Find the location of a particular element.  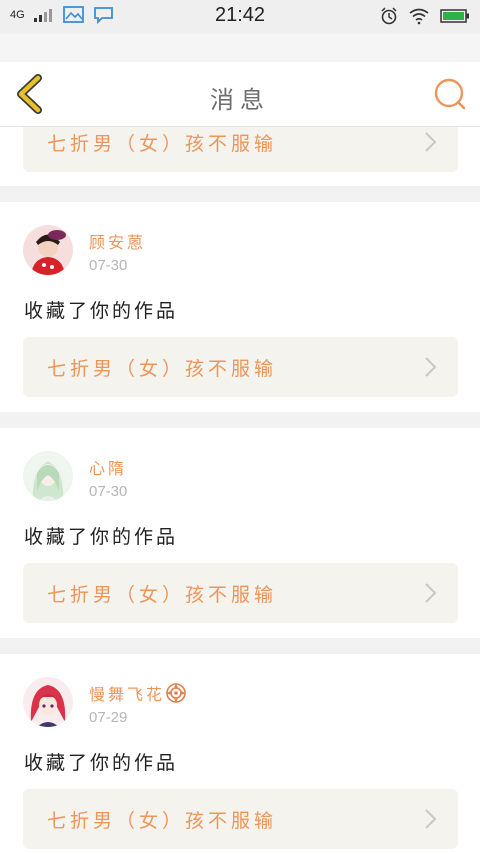

message-card-partial: 七折男（女）孩不服输 is located at coordinates (240, 156).